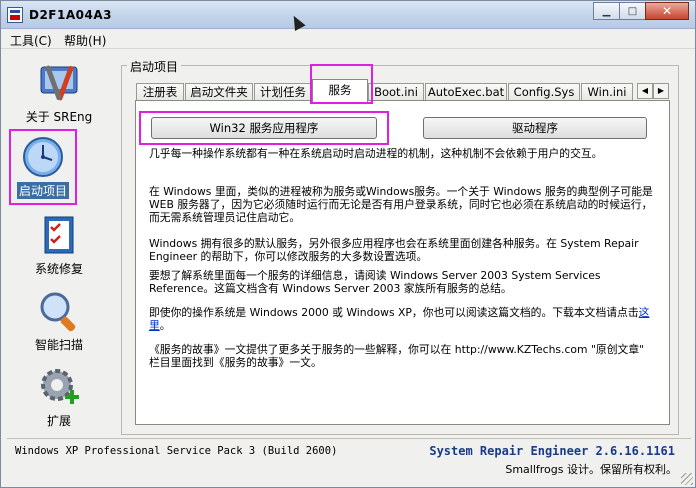 The image size is (696, 488). Describe the element at coordinates (59, 311) in the screenshot. I see `magnifier-icon` at that location.